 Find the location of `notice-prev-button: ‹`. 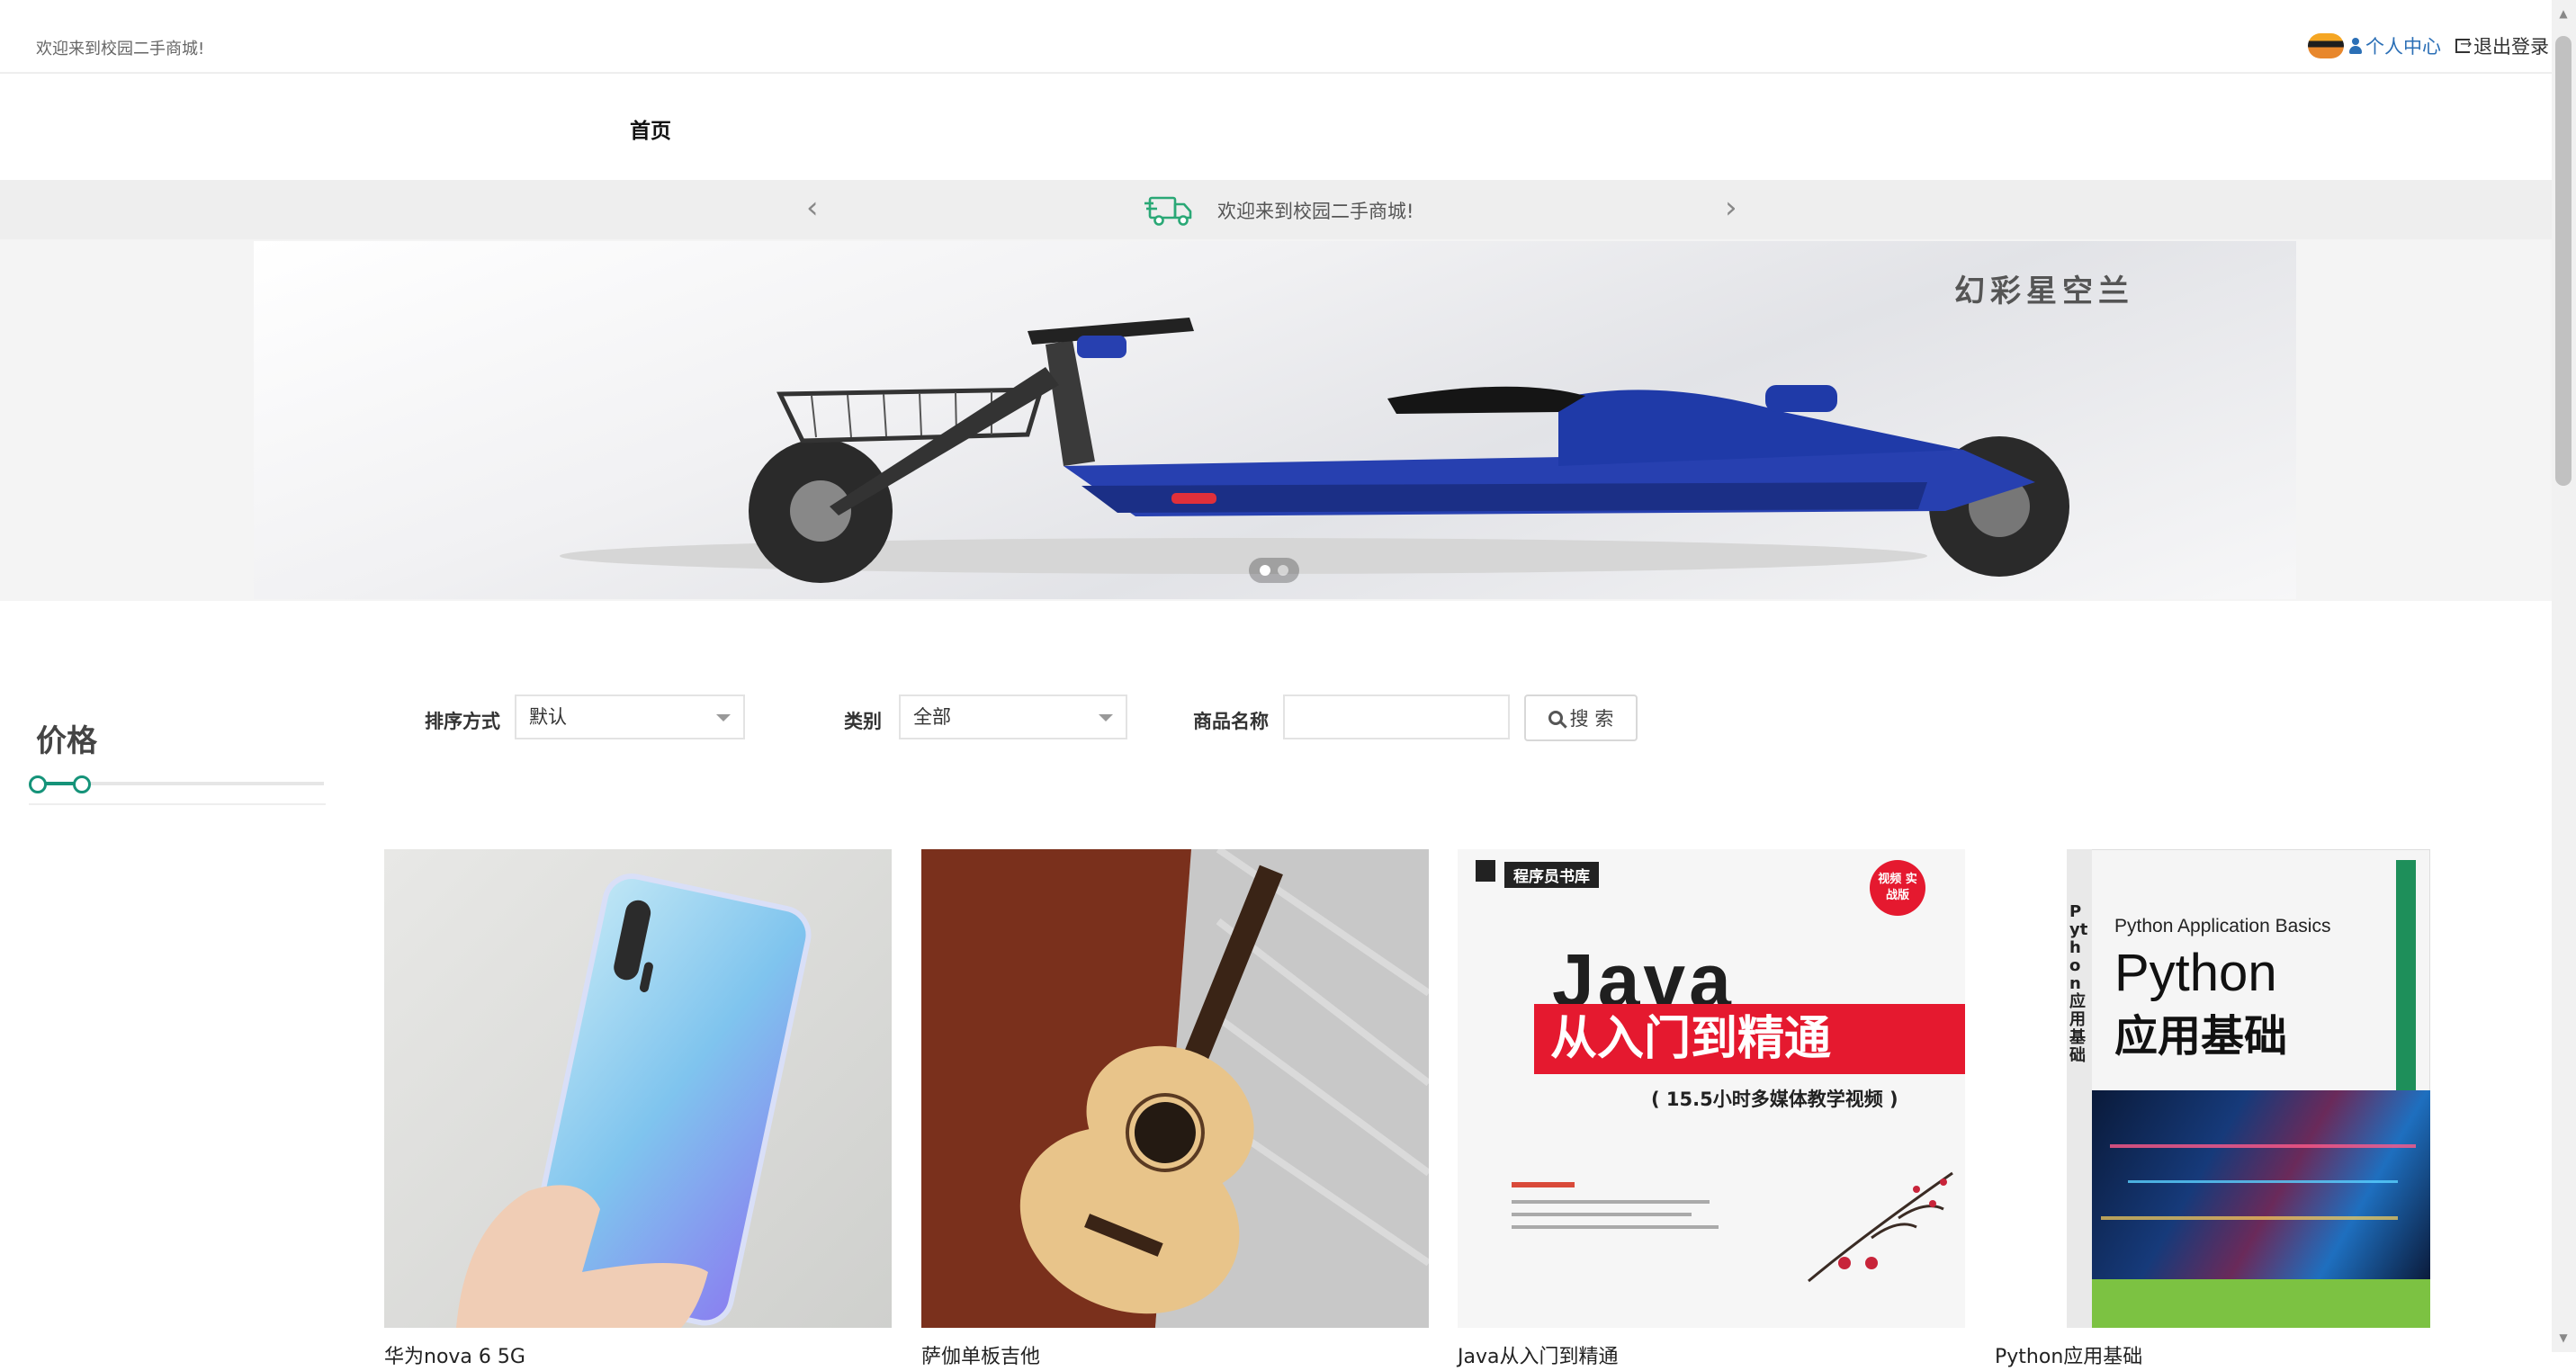

notice-prev-button: ‹ is located at coordinates (813, 208).